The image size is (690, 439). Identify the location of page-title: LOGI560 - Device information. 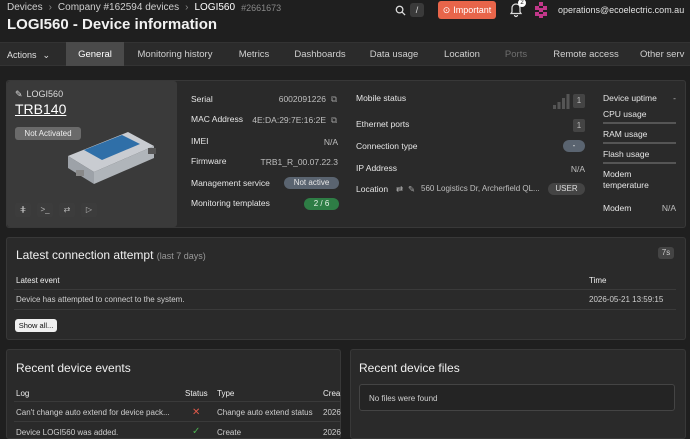
(112, 24).